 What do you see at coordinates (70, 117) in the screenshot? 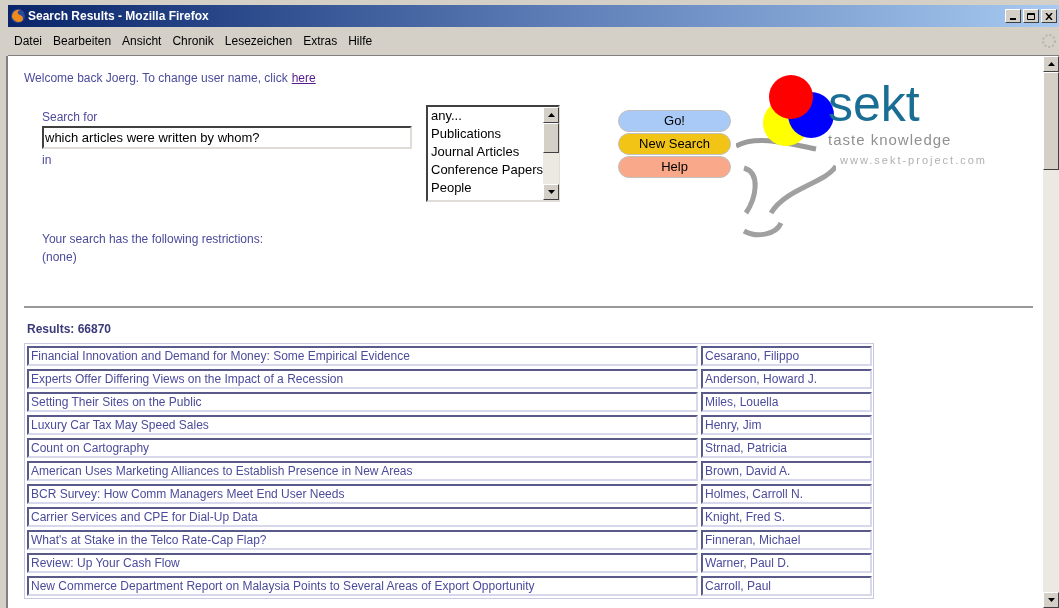
I see `search-label: Search for` at bounding box center [70, 117].